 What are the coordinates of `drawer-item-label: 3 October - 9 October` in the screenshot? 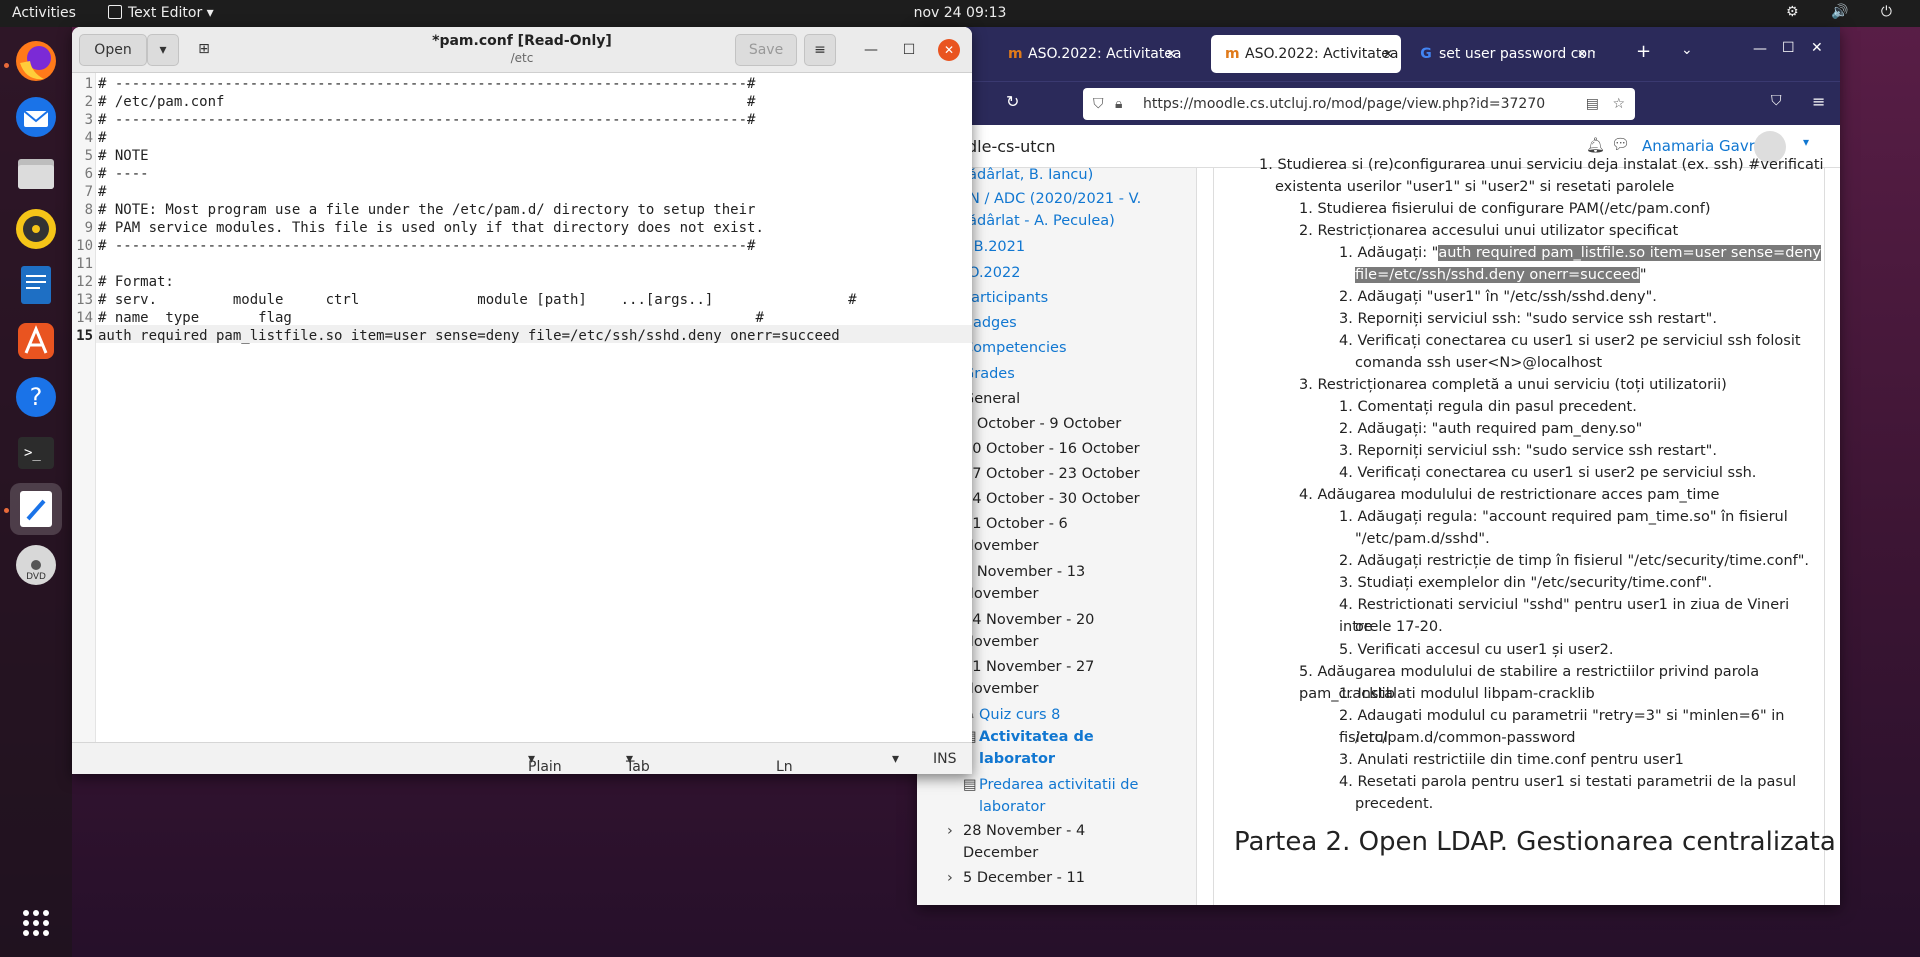 It's located at (1042, 424).